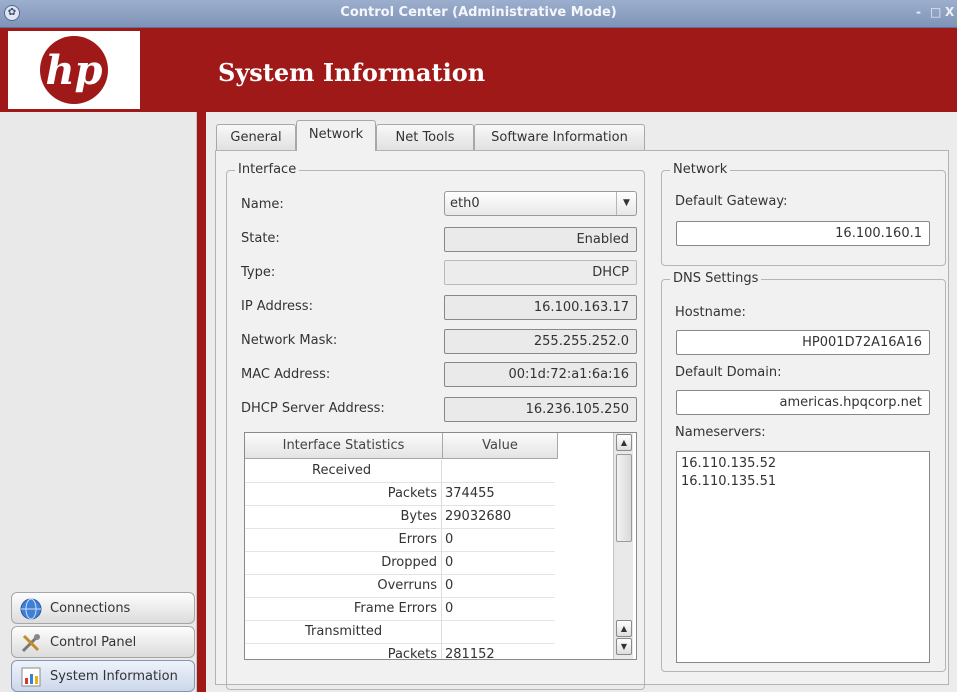  Describe the element at coordinates (343, 632) in the screenshot. I see `stat-name: Transmitted` at that location.